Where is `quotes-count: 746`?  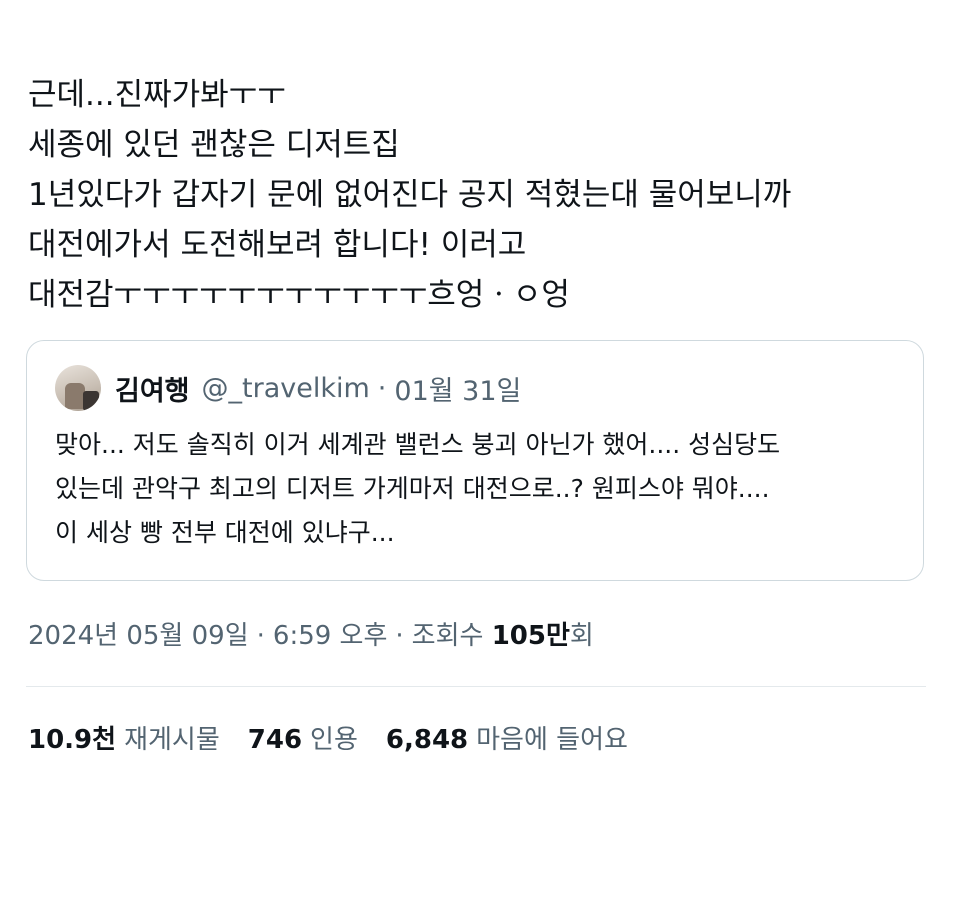 quotes-count: 746 is located at coordinates (275, 740).